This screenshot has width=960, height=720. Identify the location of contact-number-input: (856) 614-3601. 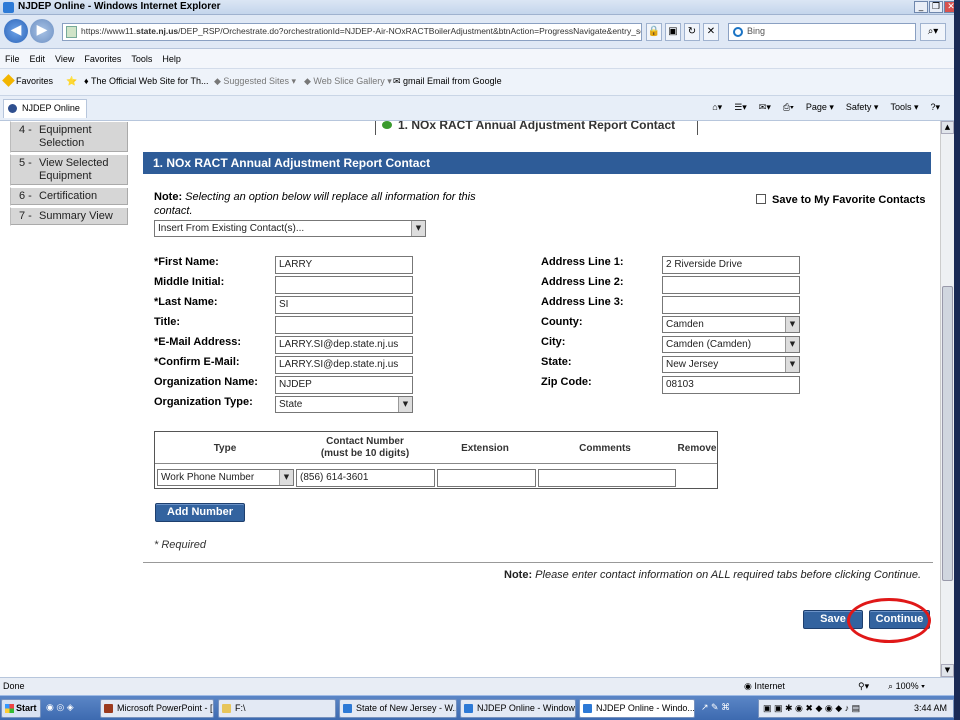
(365, 478).